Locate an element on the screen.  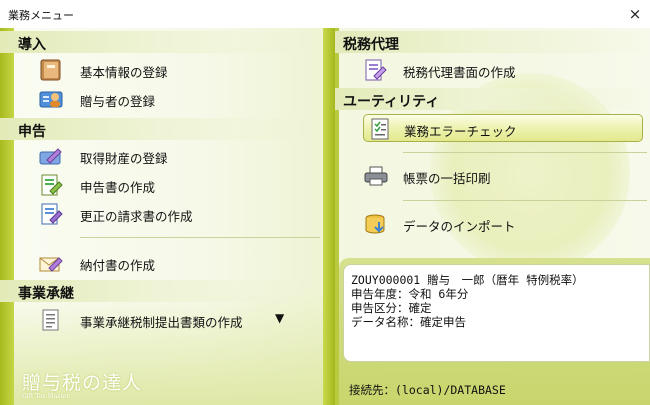
menu-item-label: 税務代理書面の作成 is located at coordinates (459, 72).